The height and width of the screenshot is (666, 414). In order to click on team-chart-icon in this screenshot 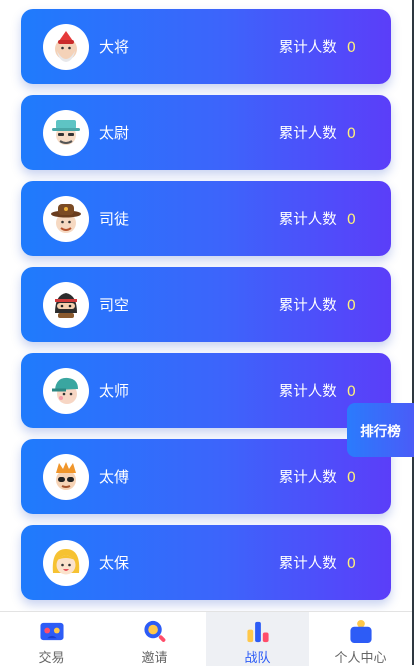, I will do `click(257, 632)`.